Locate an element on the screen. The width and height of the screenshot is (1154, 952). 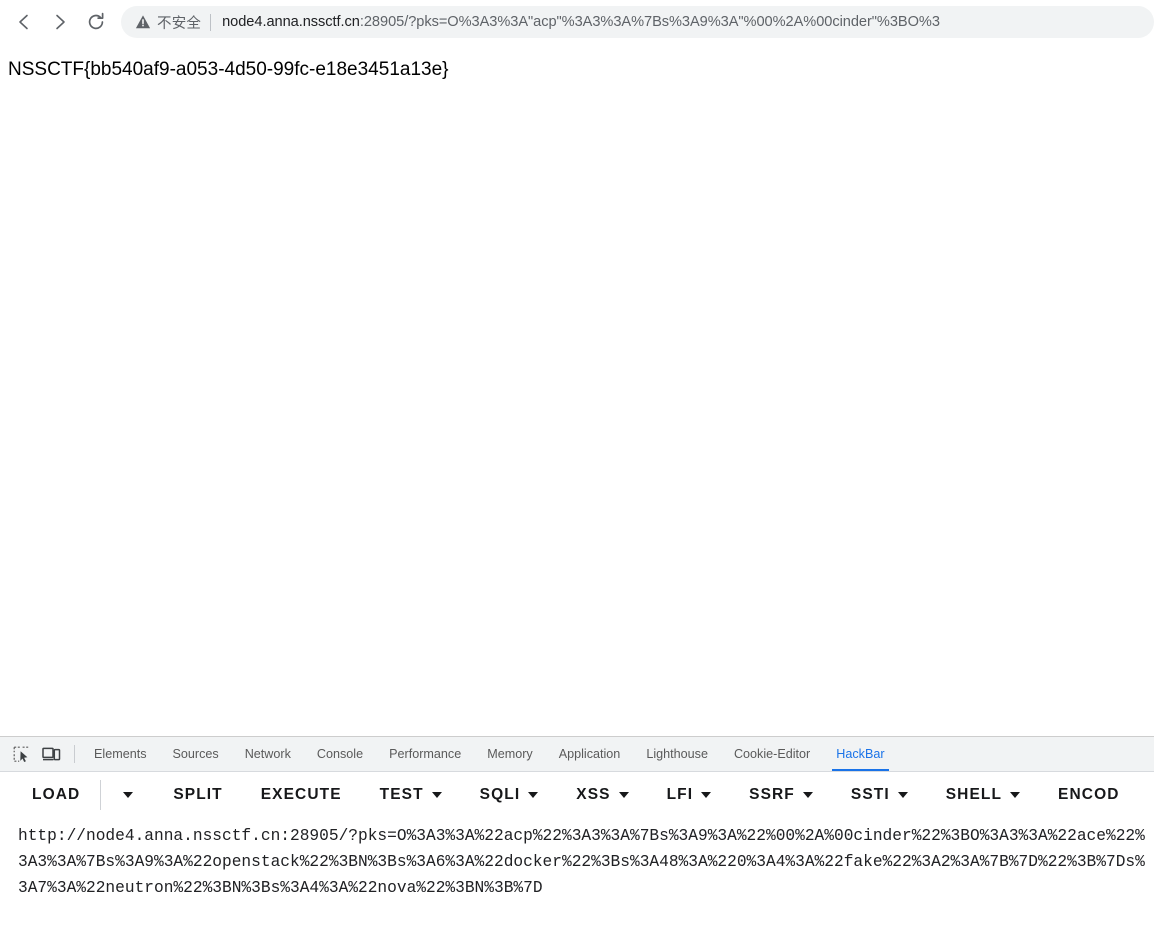
device-toolbar-button is located at coordinates (51, 754).